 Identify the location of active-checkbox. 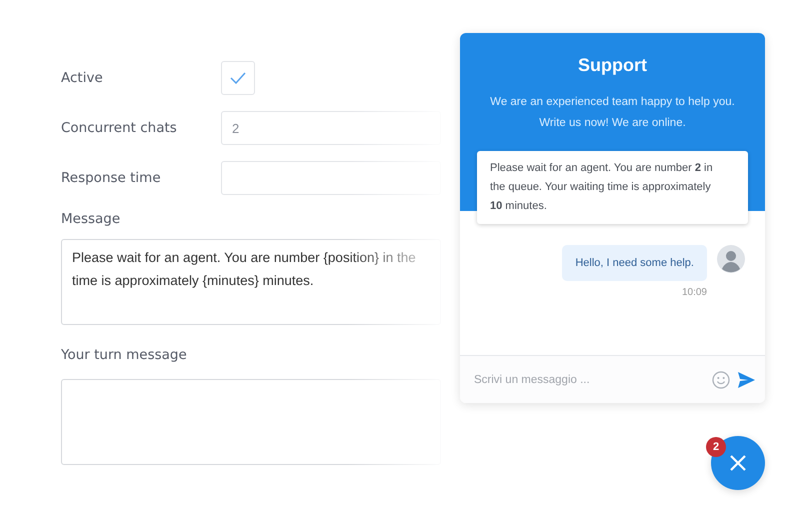
(238, 78).